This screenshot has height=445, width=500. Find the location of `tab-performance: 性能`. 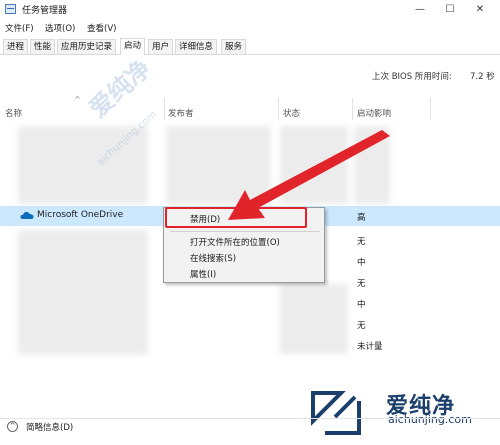

tab-performance: 性能 is located at coordinates (43, 46).